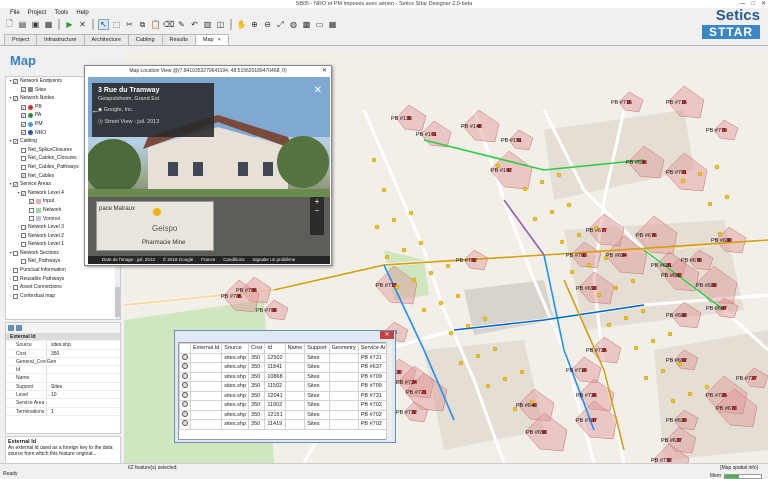 The width and height of the screenshot is (768, 479). What do you see at coordinates (274, 260) in the screenshot?
I see `streetview-footer-report-link: Signaler un problème` at bounding box center [274, 260].